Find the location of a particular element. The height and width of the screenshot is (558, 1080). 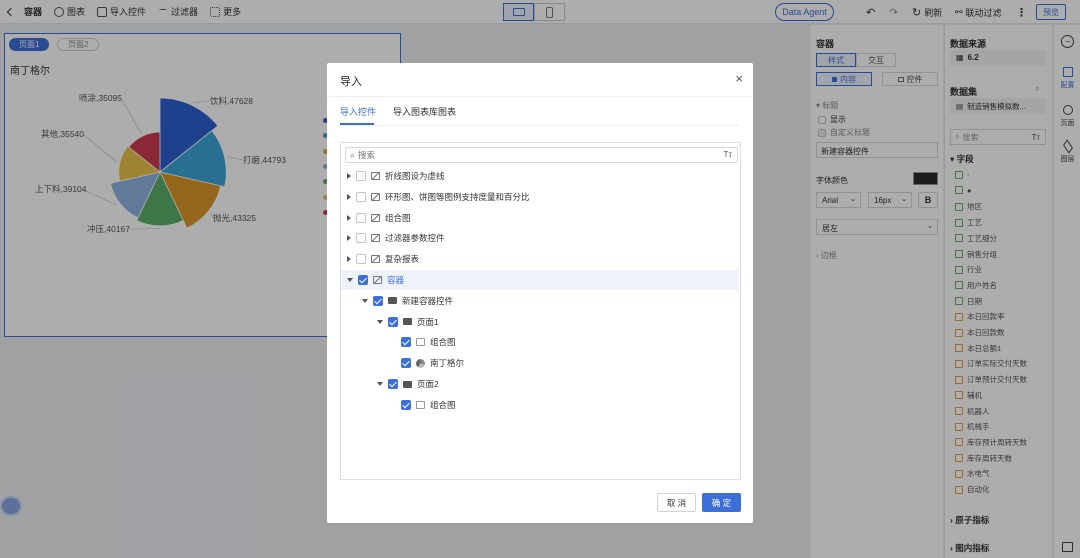

tree-search: ⌕ Tт is located at coordinates (541, 155).